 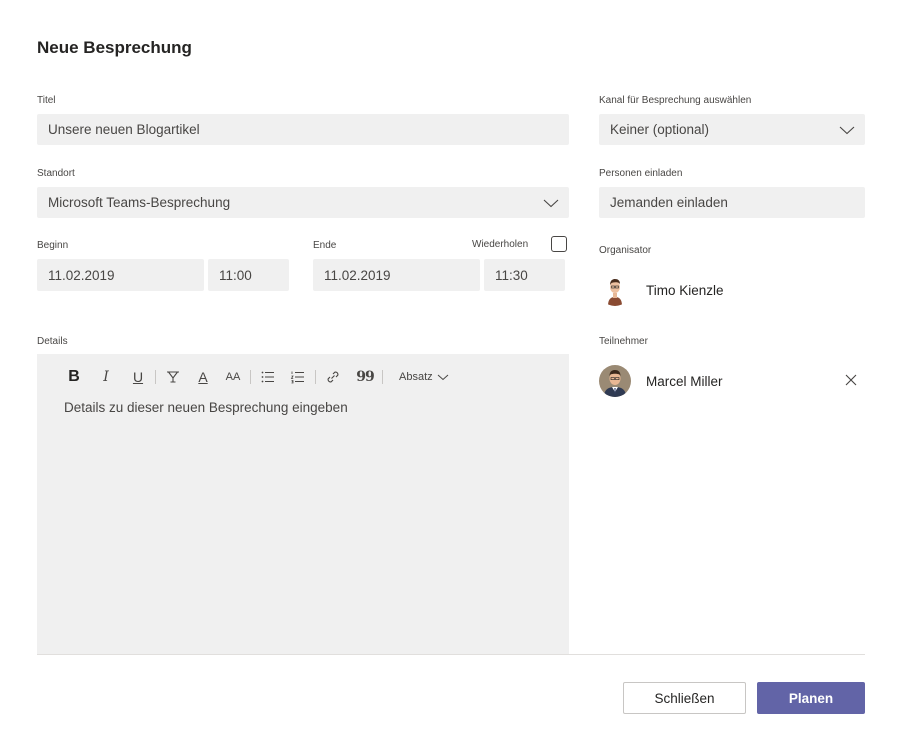 I want to click on font-color-button: A, so click(x=203, y=377).